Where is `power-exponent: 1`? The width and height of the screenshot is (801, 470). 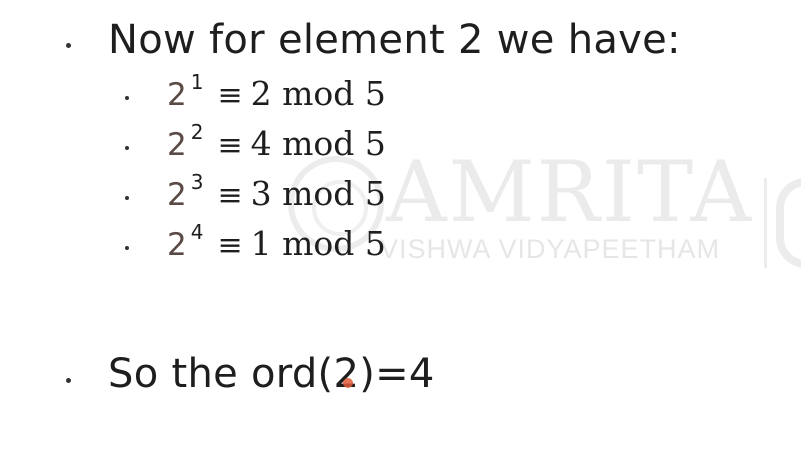 power-exponent: 1 is located at coordinates (197, 82).